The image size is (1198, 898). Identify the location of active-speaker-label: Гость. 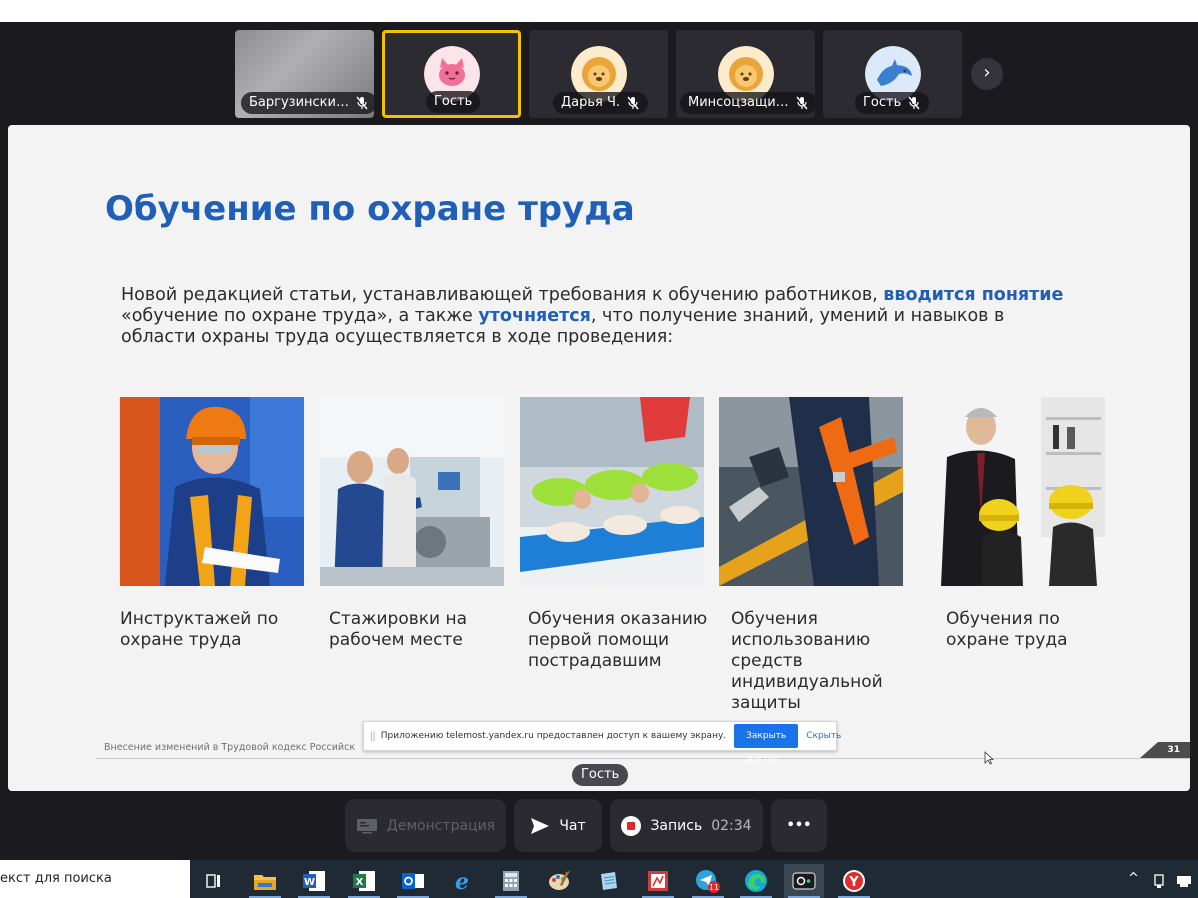
(600, 775).